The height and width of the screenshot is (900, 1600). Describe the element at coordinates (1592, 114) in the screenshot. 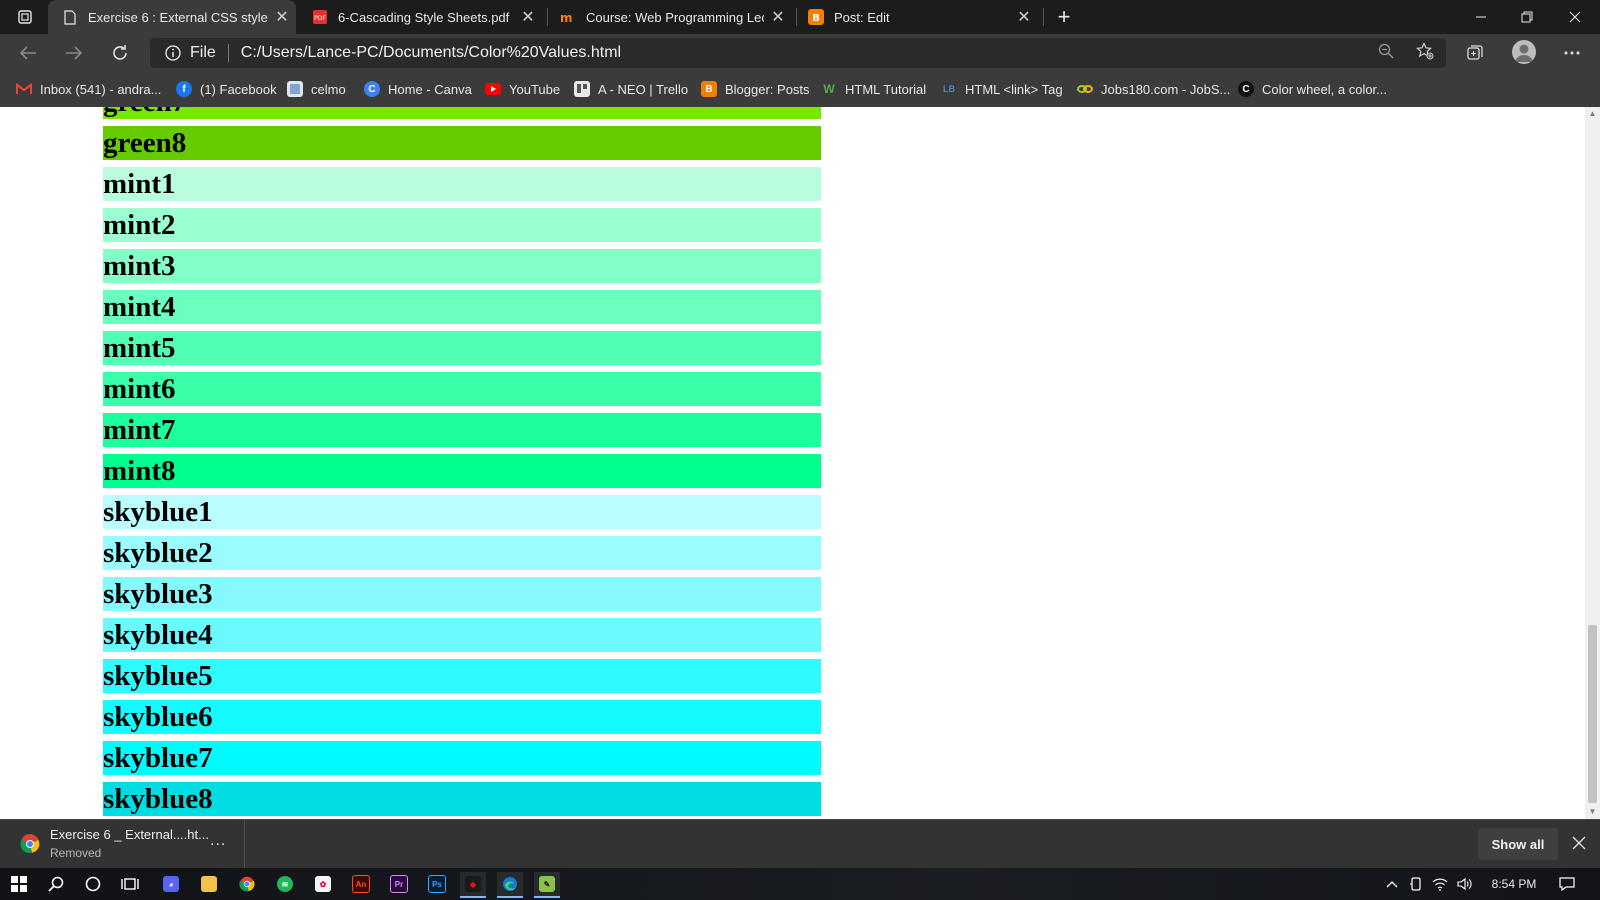

I see `scroll-up-arrow-icon: ▲` at that location.